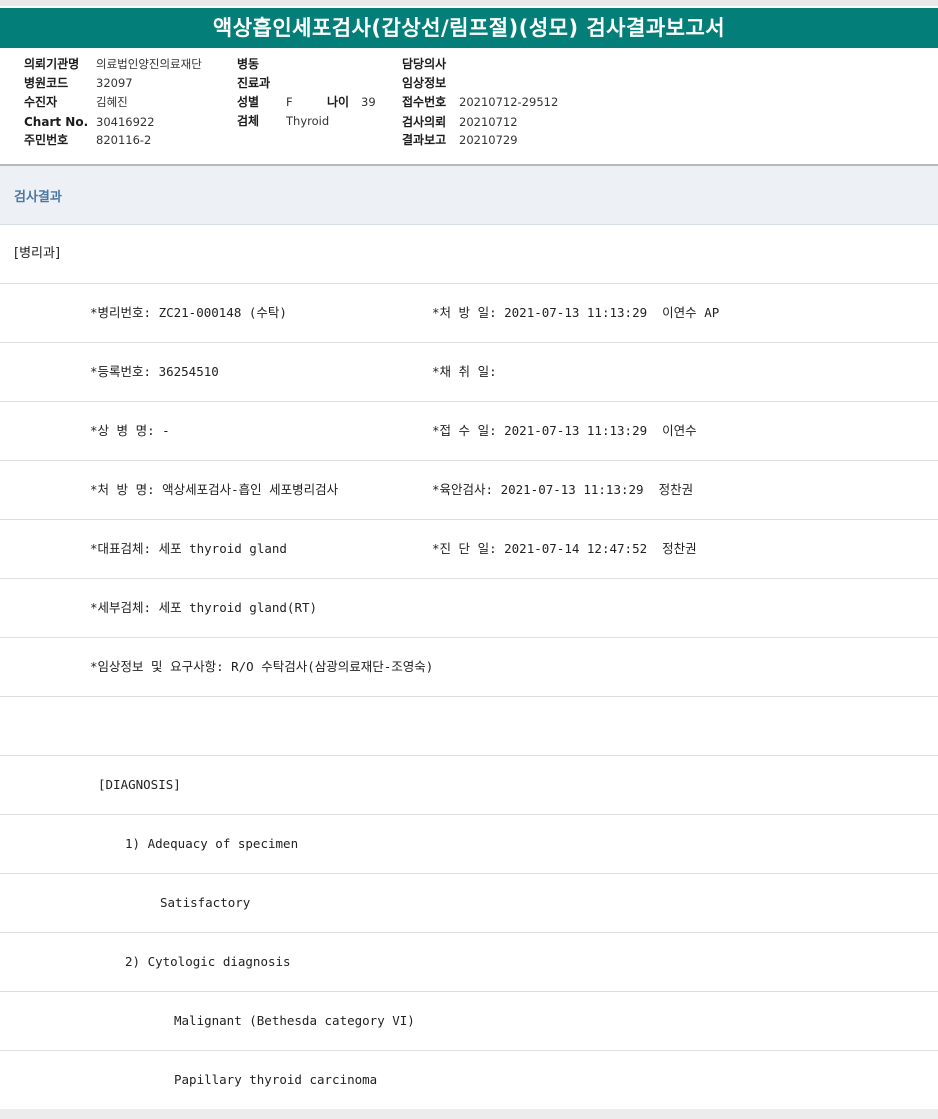 The height and width of the screenshot is (1119, 938). What do you see at coordinates (276, 1079) in the screenshot?
I see `cytologic-value-2: Papillary thyroid carcinoma` at bounding box center [276, 1079].